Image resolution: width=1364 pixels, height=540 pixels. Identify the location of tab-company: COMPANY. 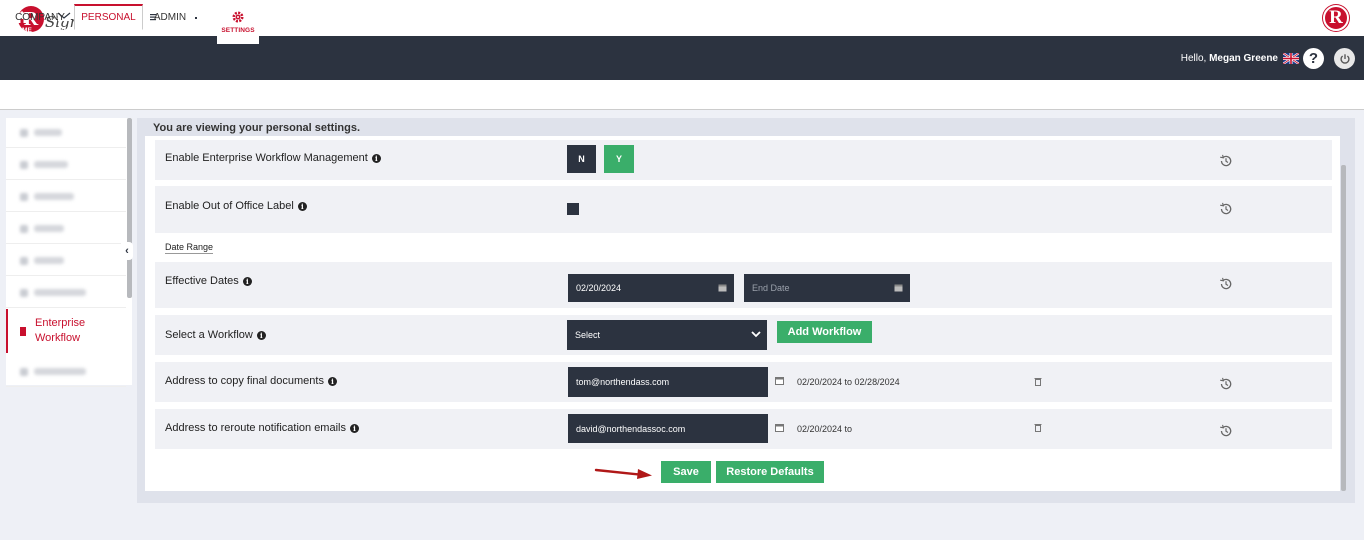
(40, 17).